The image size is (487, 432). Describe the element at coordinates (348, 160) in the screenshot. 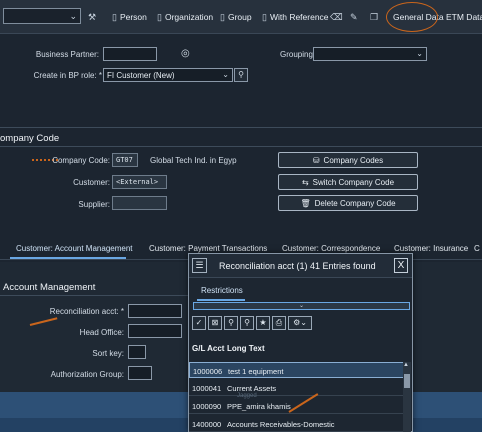

I see `company-codes-button: ⛁ Company Codes` at that location.